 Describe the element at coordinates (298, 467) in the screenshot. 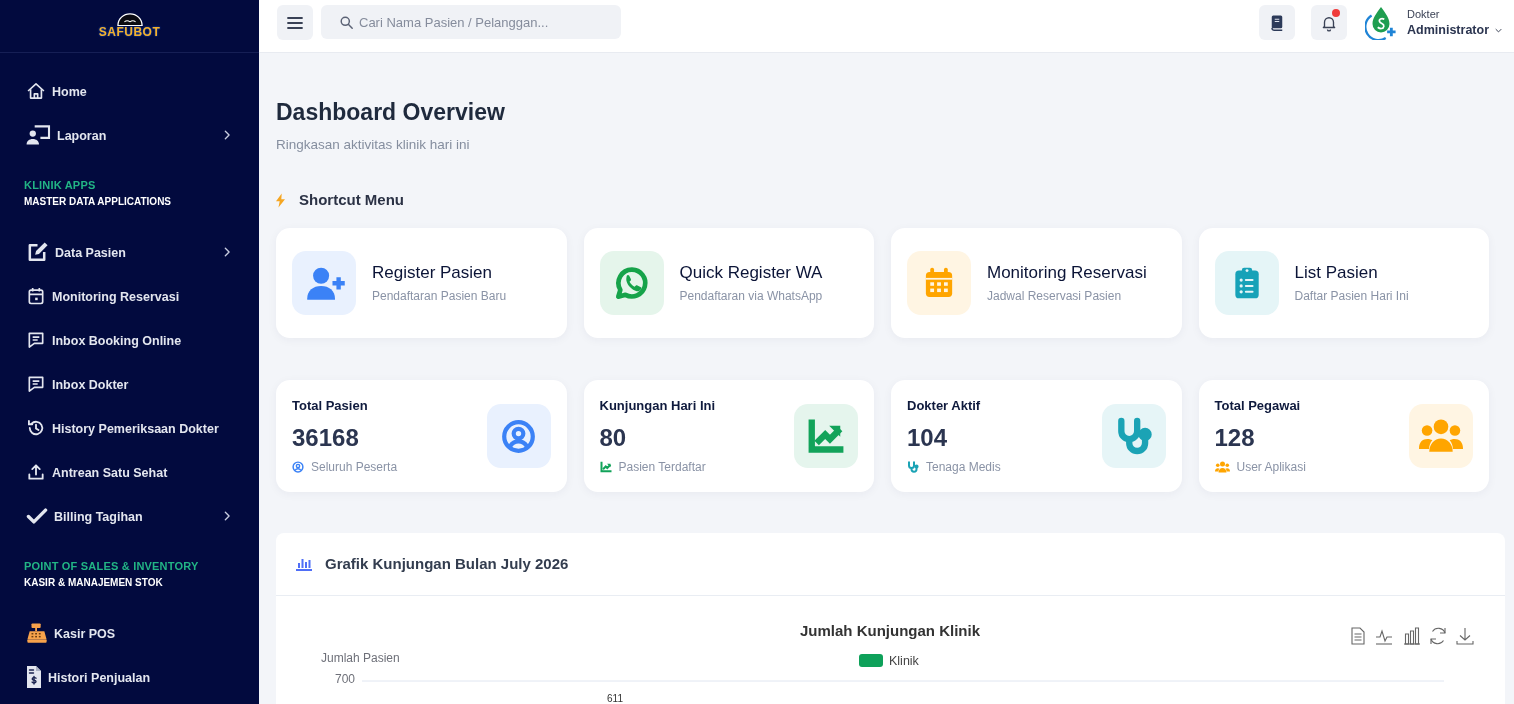

I see `user-circle-icon` at that location.